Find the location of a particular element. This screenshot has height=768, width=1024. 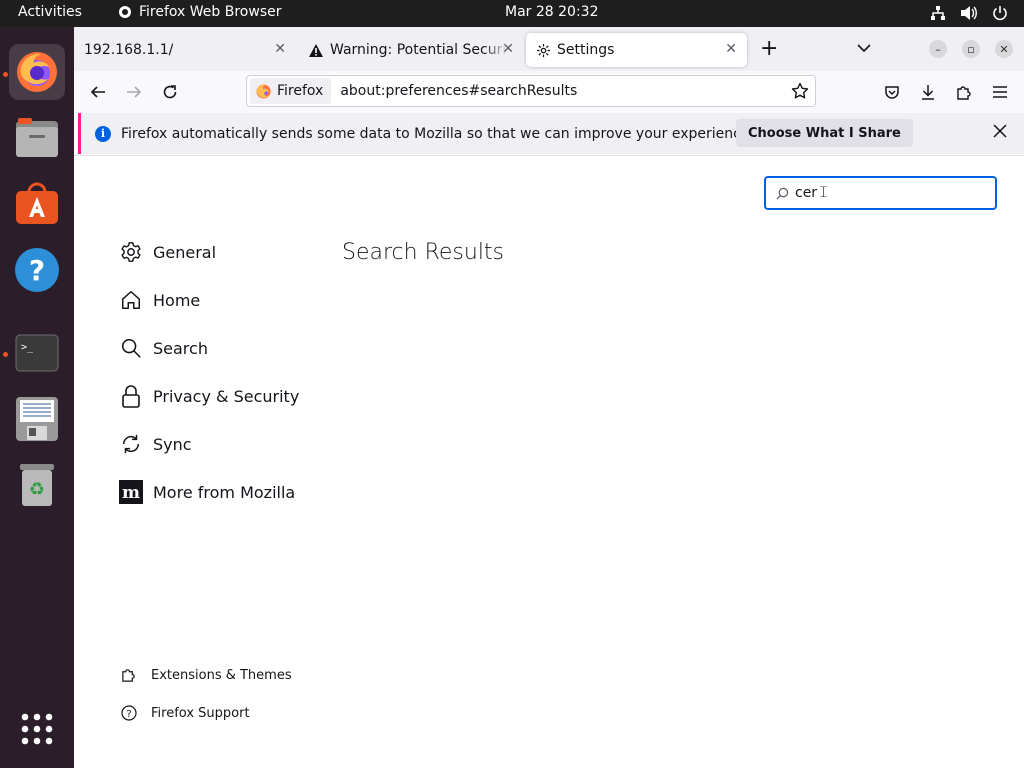

files-icon is located at coordinates (37, 137).